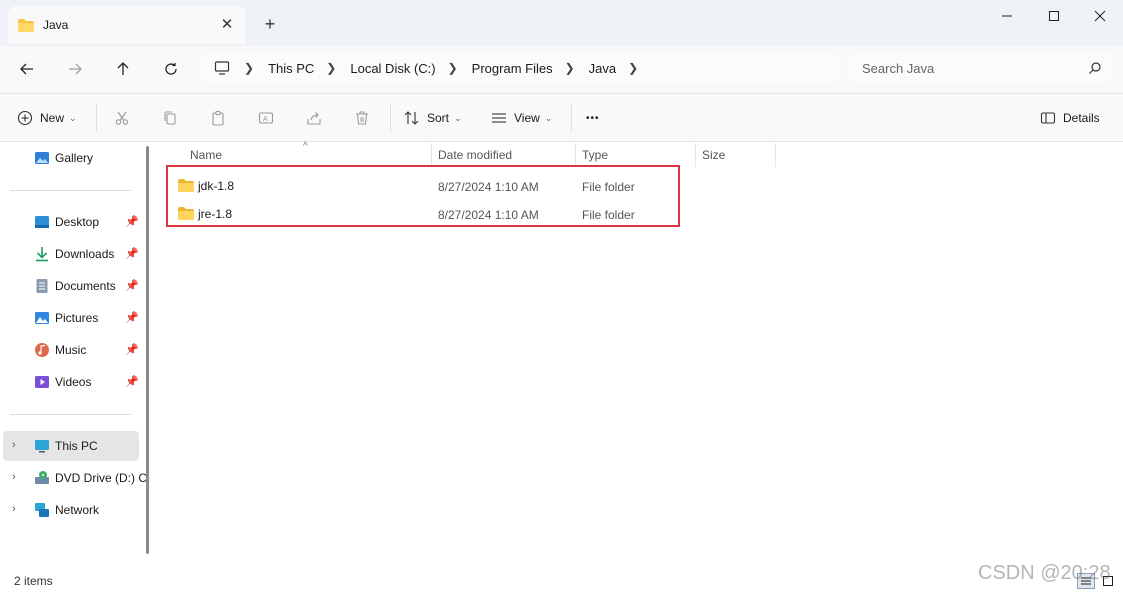  What do you see at coordinates (85, 286) in the screenshot?
I see `sidebar-item-label: Documents` at bounding box center [85, 286].